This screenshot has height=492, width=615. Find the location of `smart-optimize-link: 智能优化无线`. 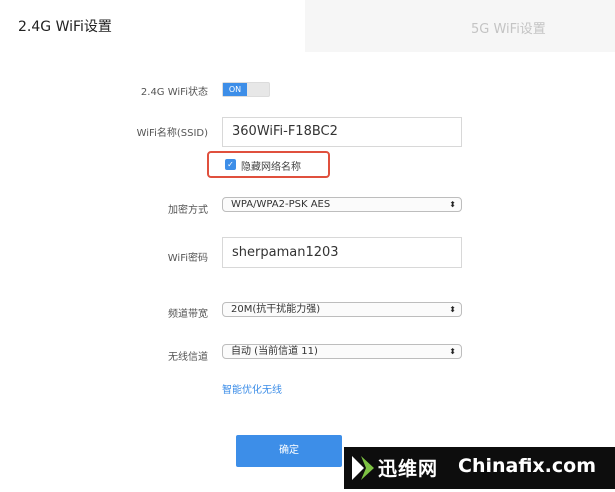

smart-optimize-link: 智能优化无线 is located at coordinates (252, 388).